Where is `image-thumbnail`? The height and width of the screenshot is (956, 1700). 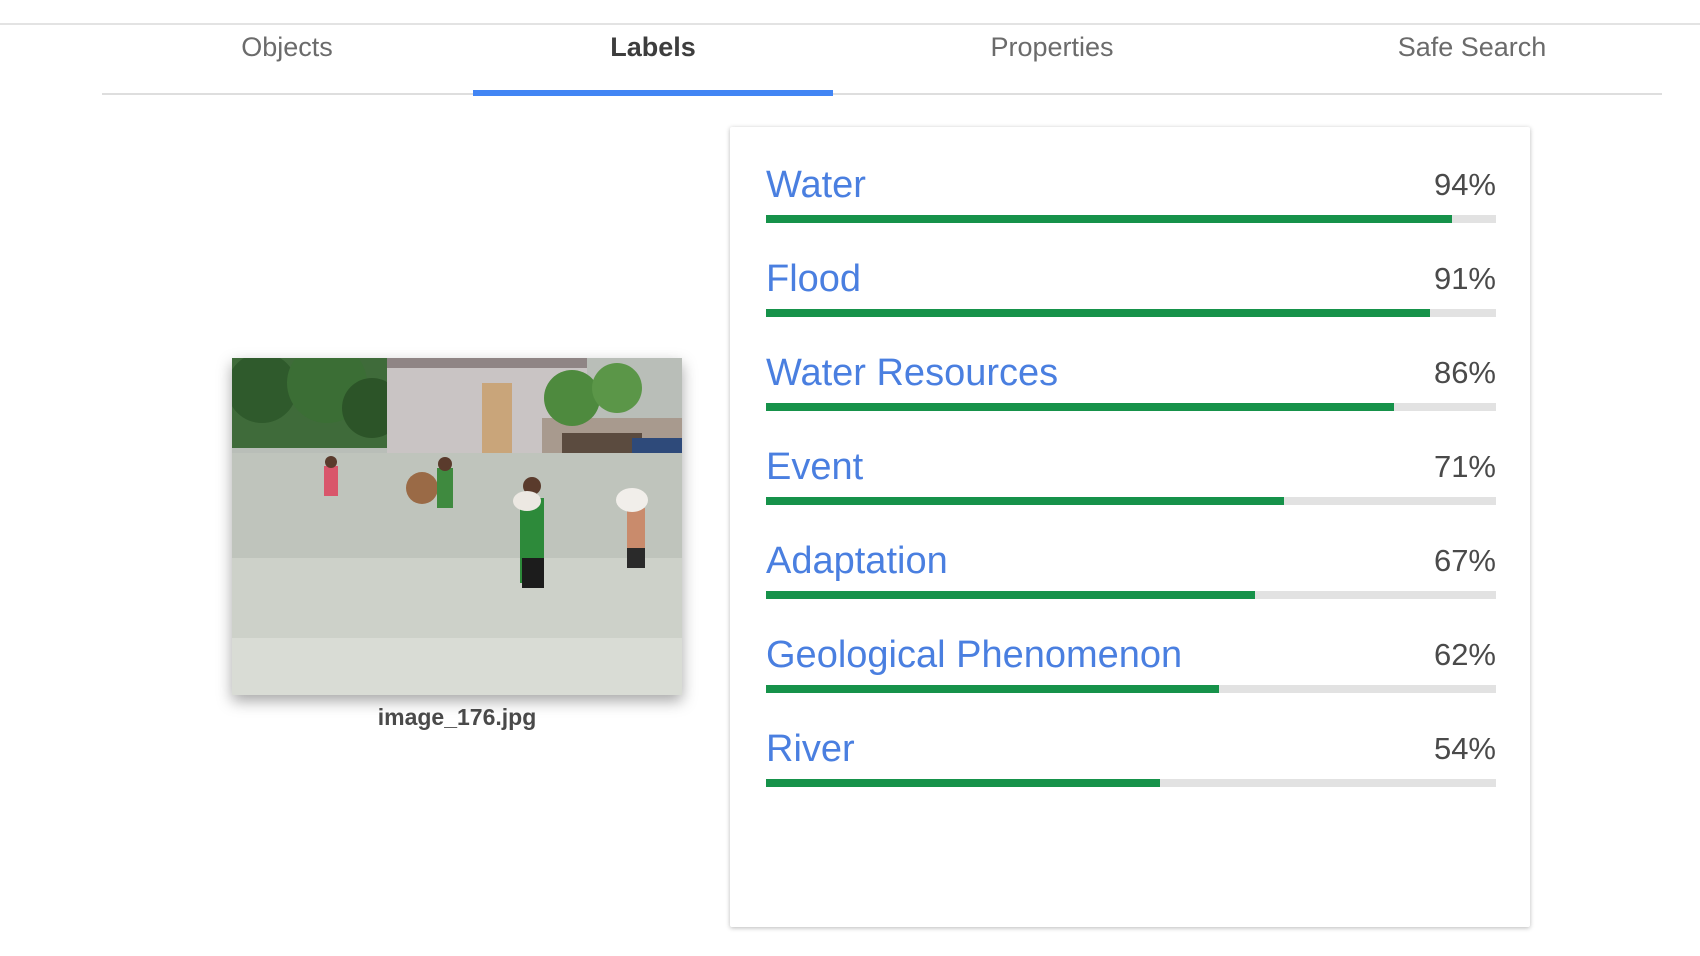
image-thumbnail is located at coordinates (457, 526).